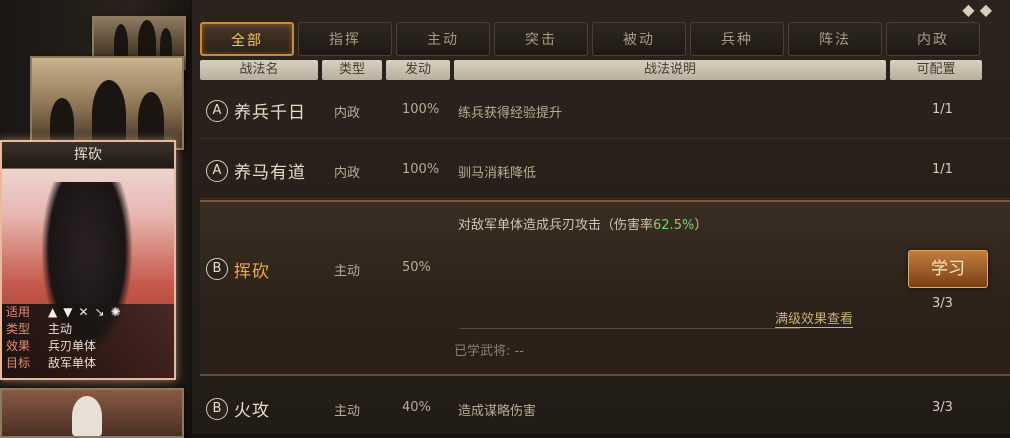 This screenshot has height=438, width=1010. I want to click on divider, so click(630, 328).